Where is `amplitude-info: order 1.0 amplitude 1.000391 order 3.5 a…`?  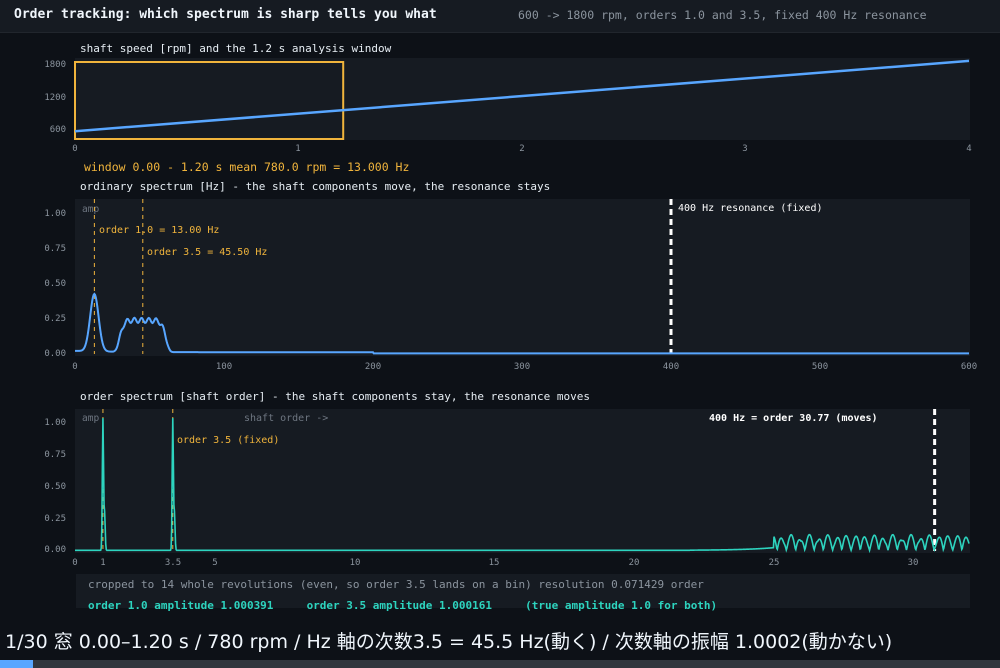 amplitude-info: order 1.0 amplitude 1.000391 order 3.5 a… is located at coordinates (402, 605).